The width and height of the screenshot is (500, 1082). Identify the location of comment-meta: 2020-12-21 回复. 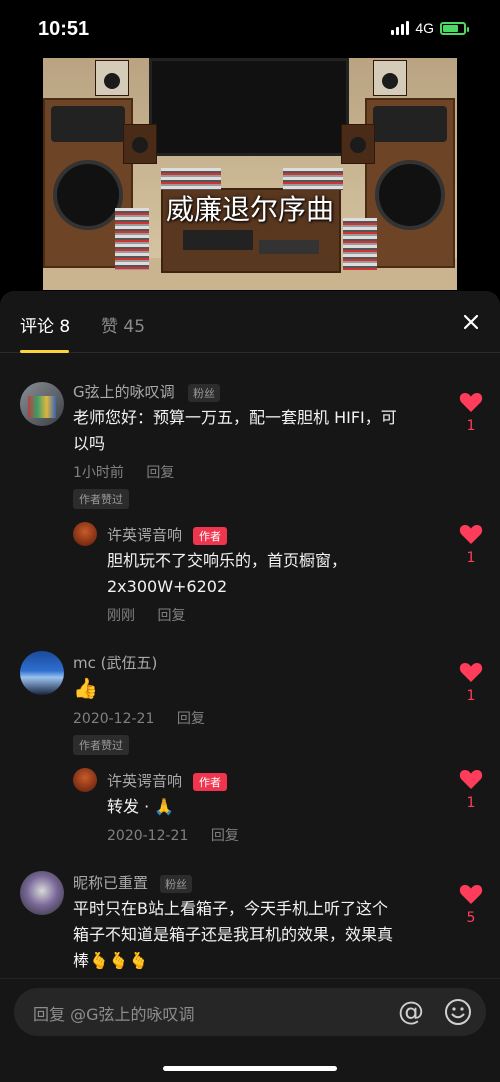
(148, 718).